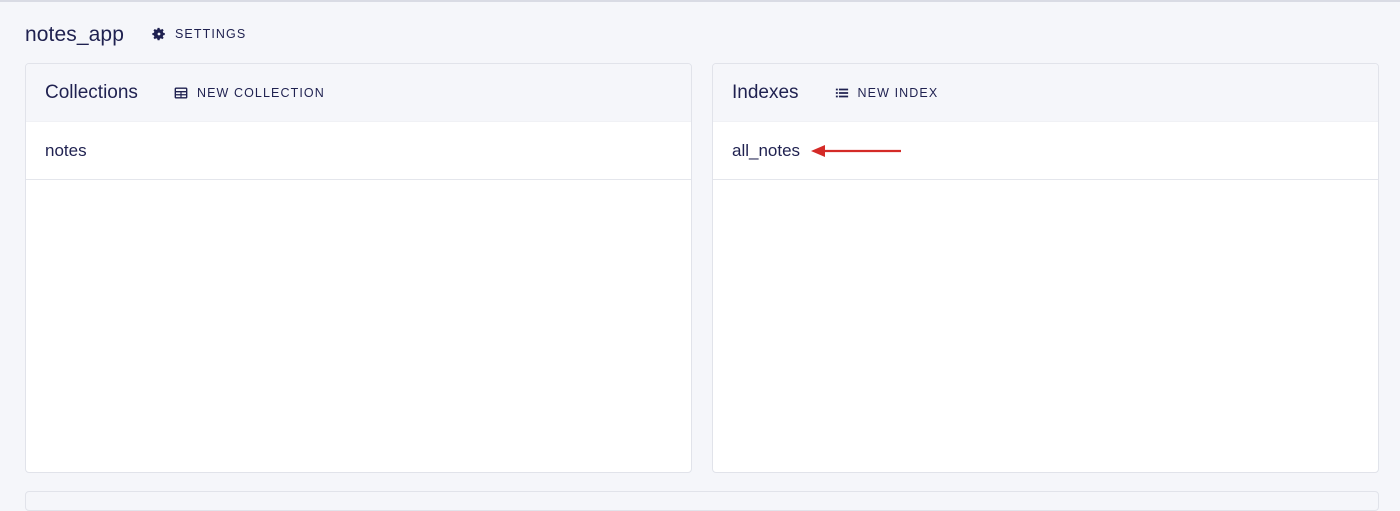  I want to click on new-index-label: NEW INDEX, so click(898, 92).